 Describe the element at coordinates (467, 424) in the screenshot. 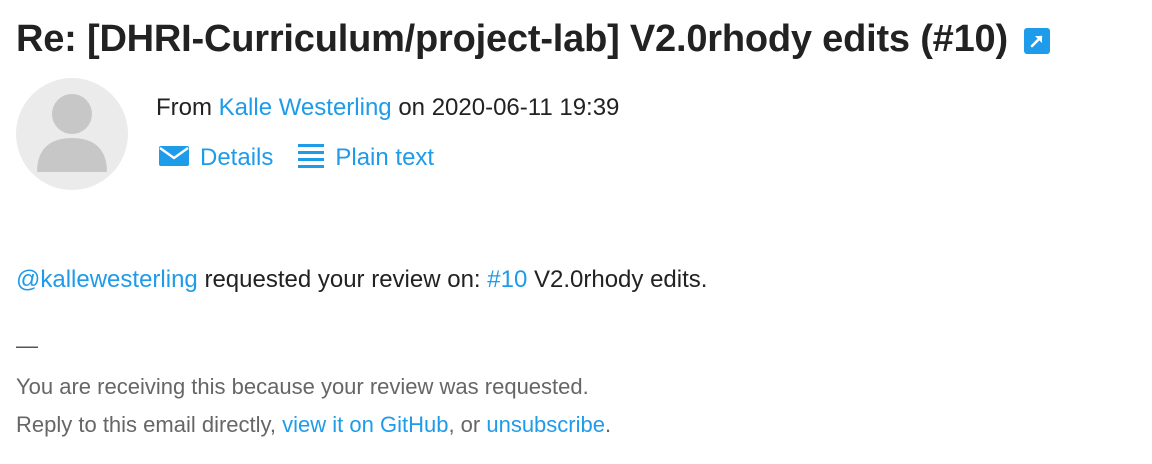

I see `or-text: , or` at that location.